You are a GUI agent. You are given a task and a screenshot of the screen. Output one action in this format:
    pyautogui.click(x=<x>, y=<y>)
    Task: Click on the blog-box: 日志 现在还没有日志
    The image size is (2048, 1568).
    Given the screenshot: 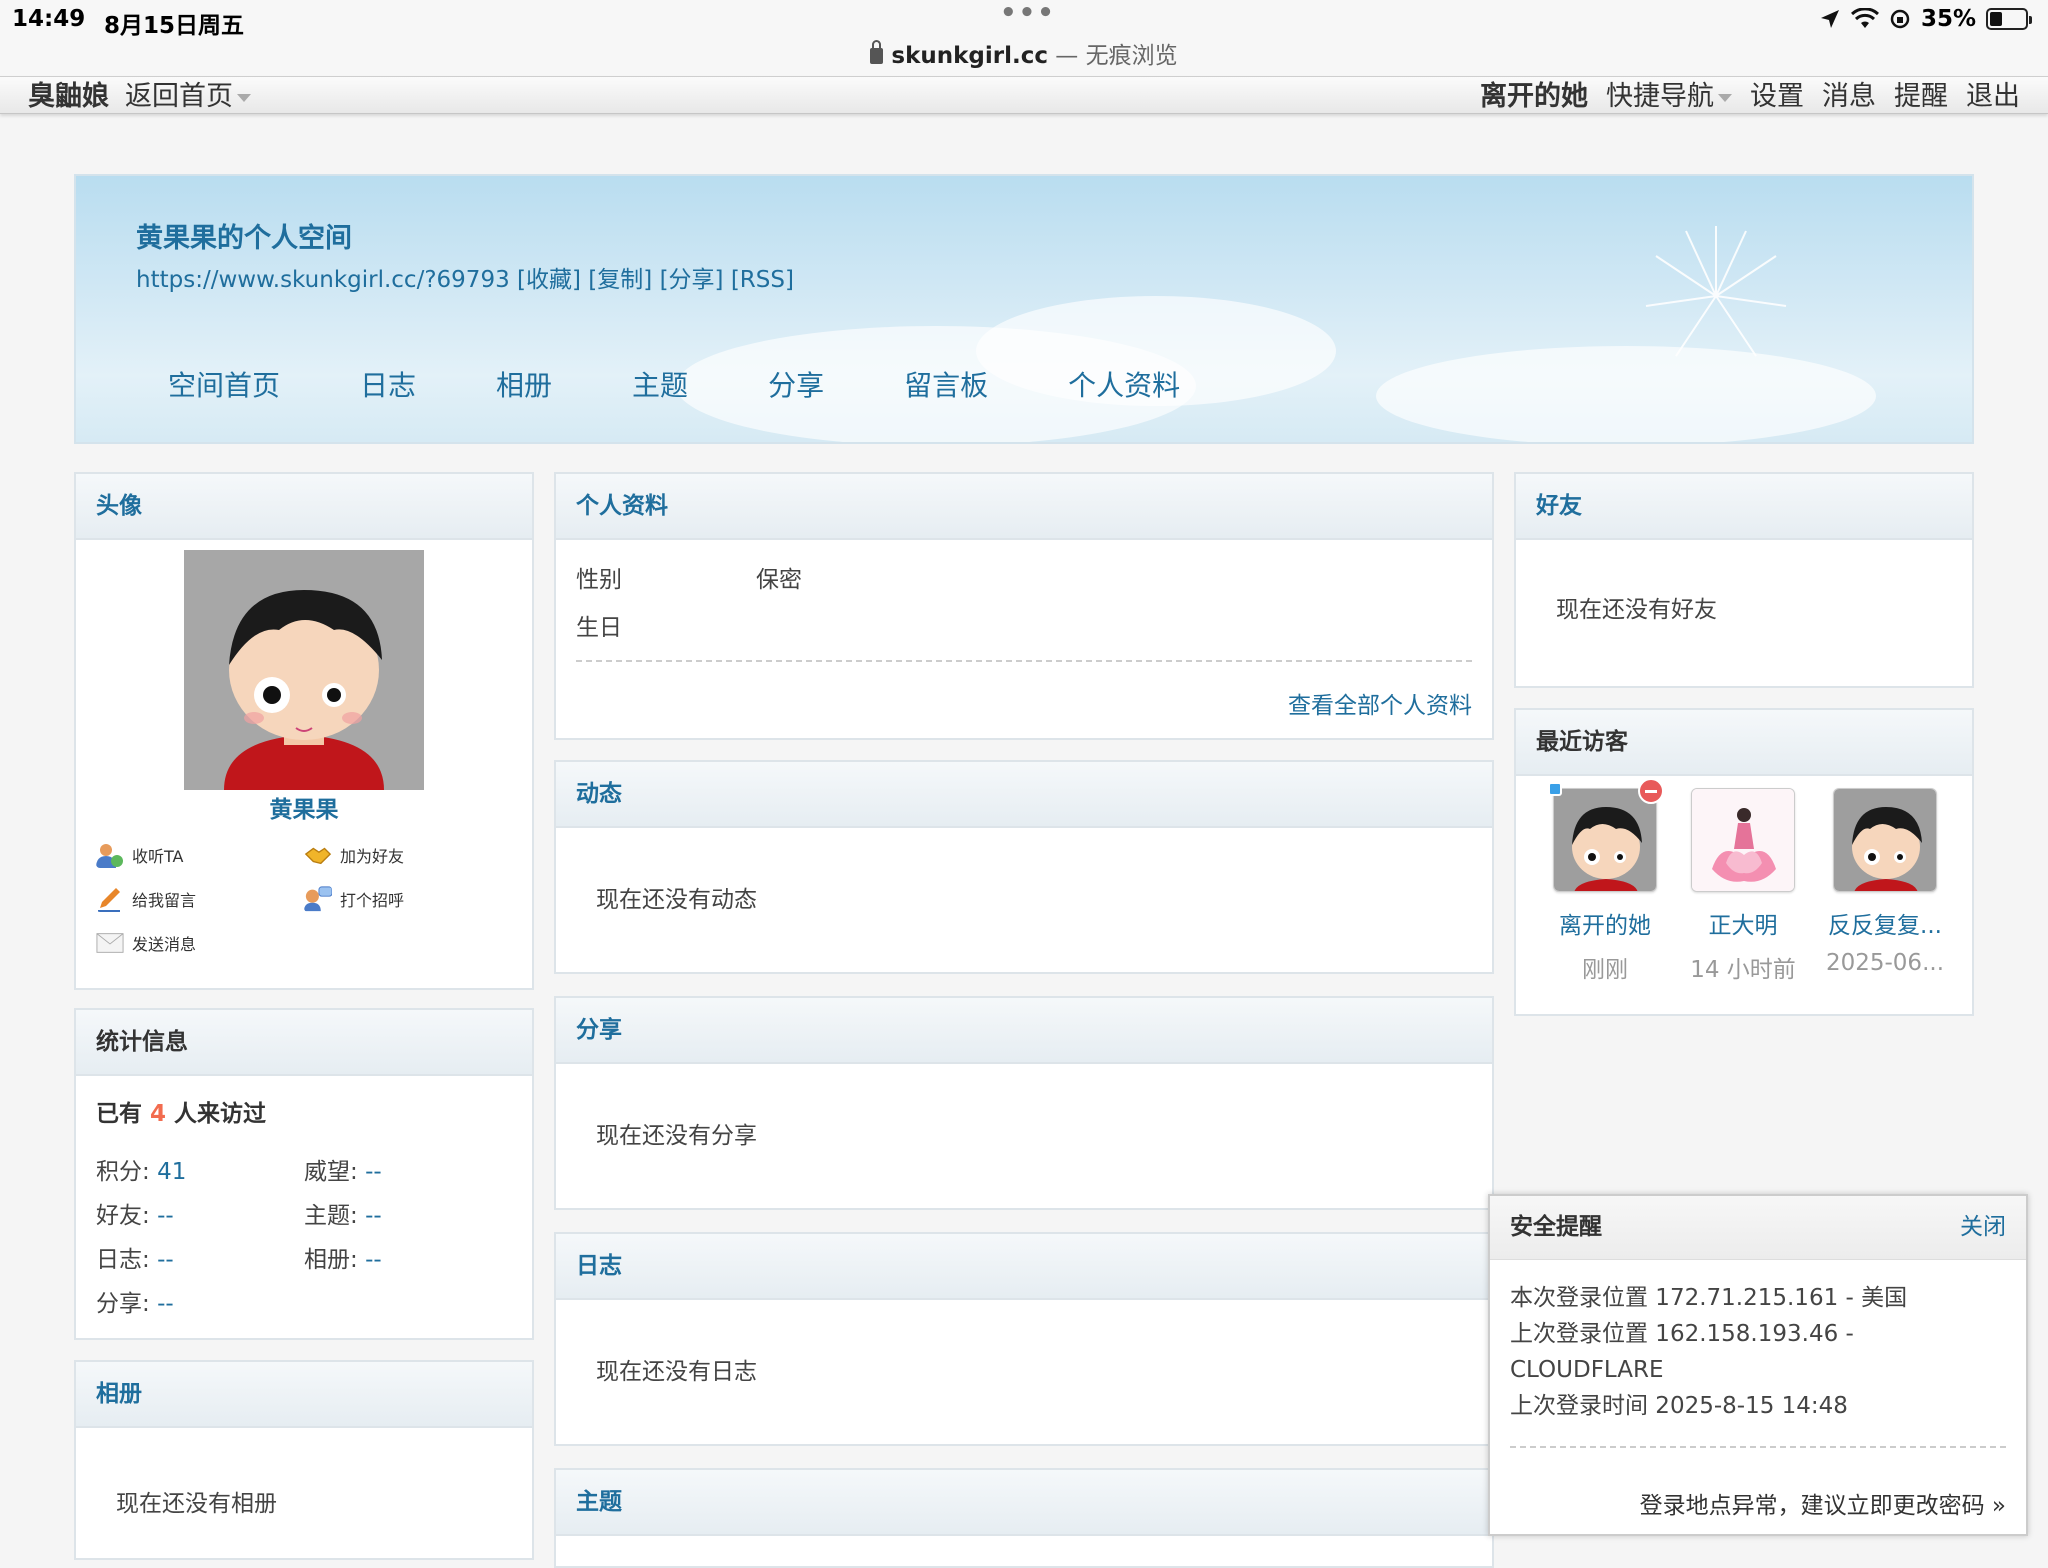 What is the action you would take?
    pyautogui.click(x=1024, y=1339)
    